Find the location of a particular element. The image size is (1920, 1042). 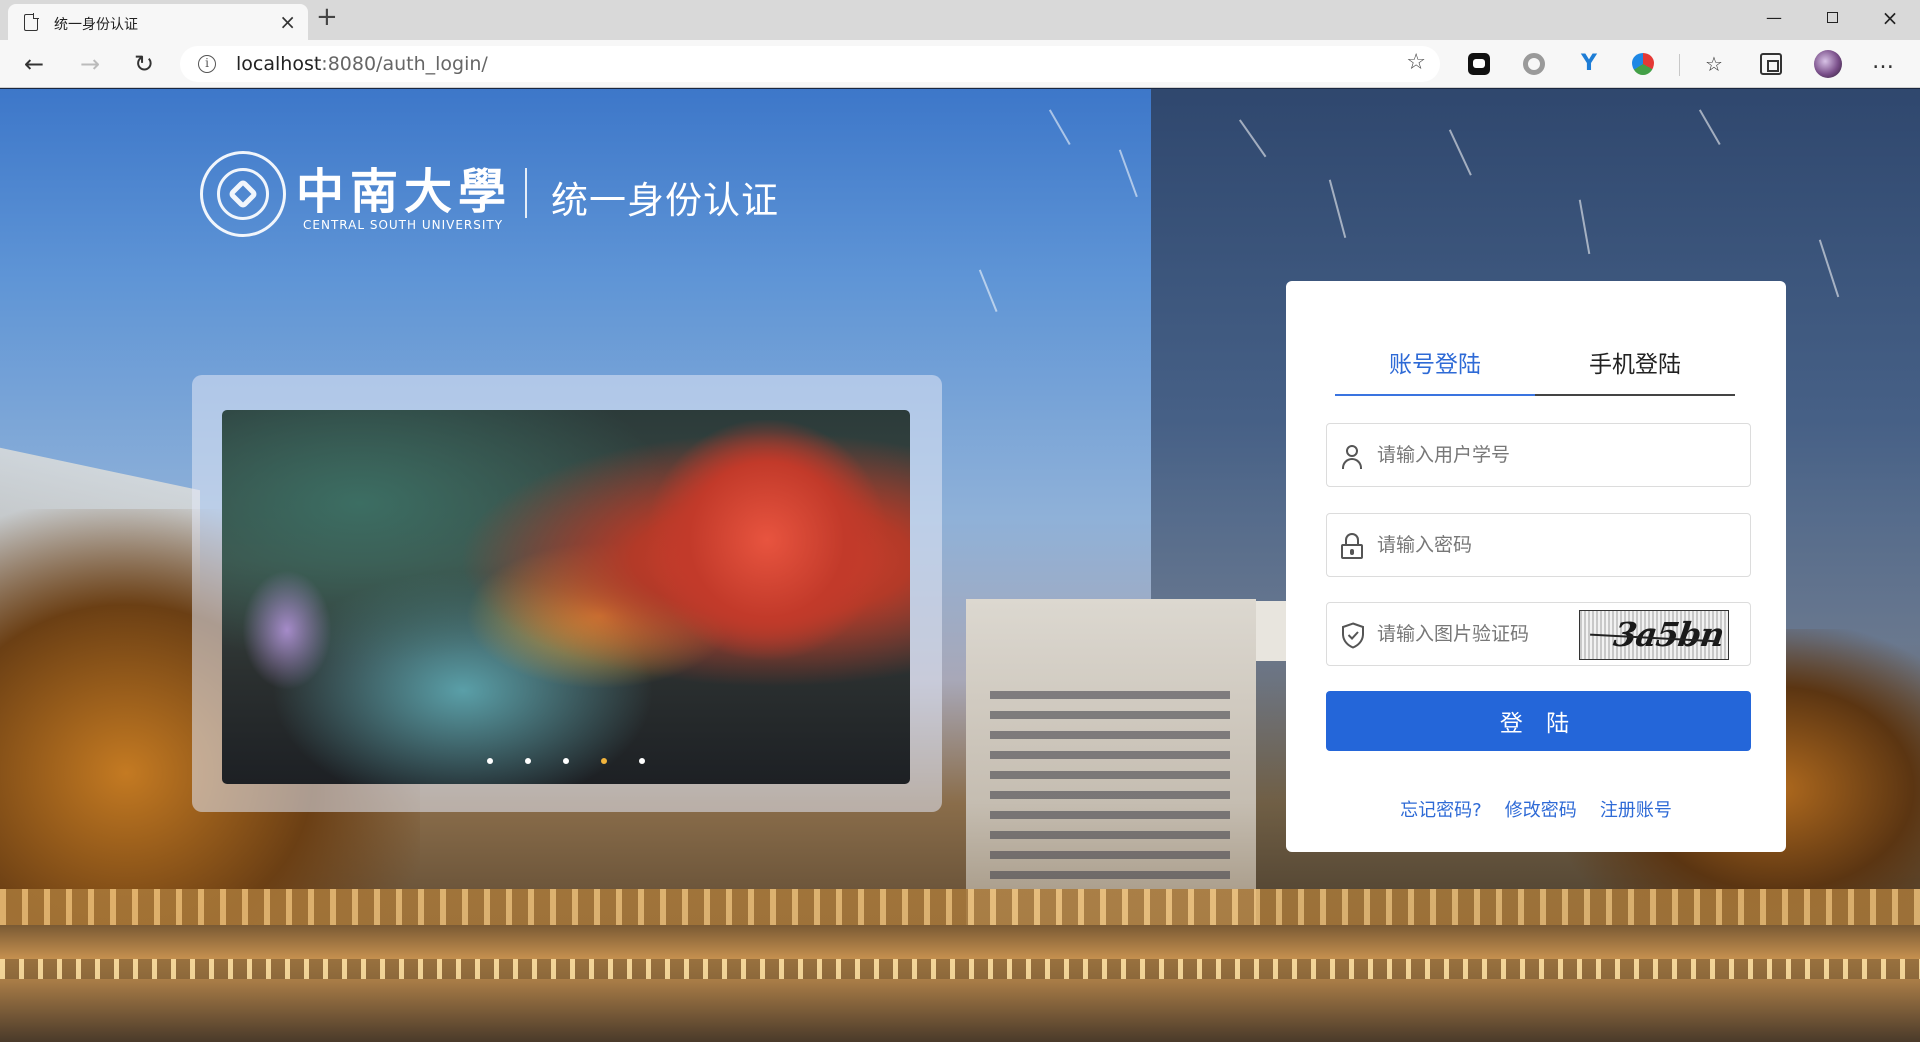

emblem-ring is located at coordinates (243, 194).